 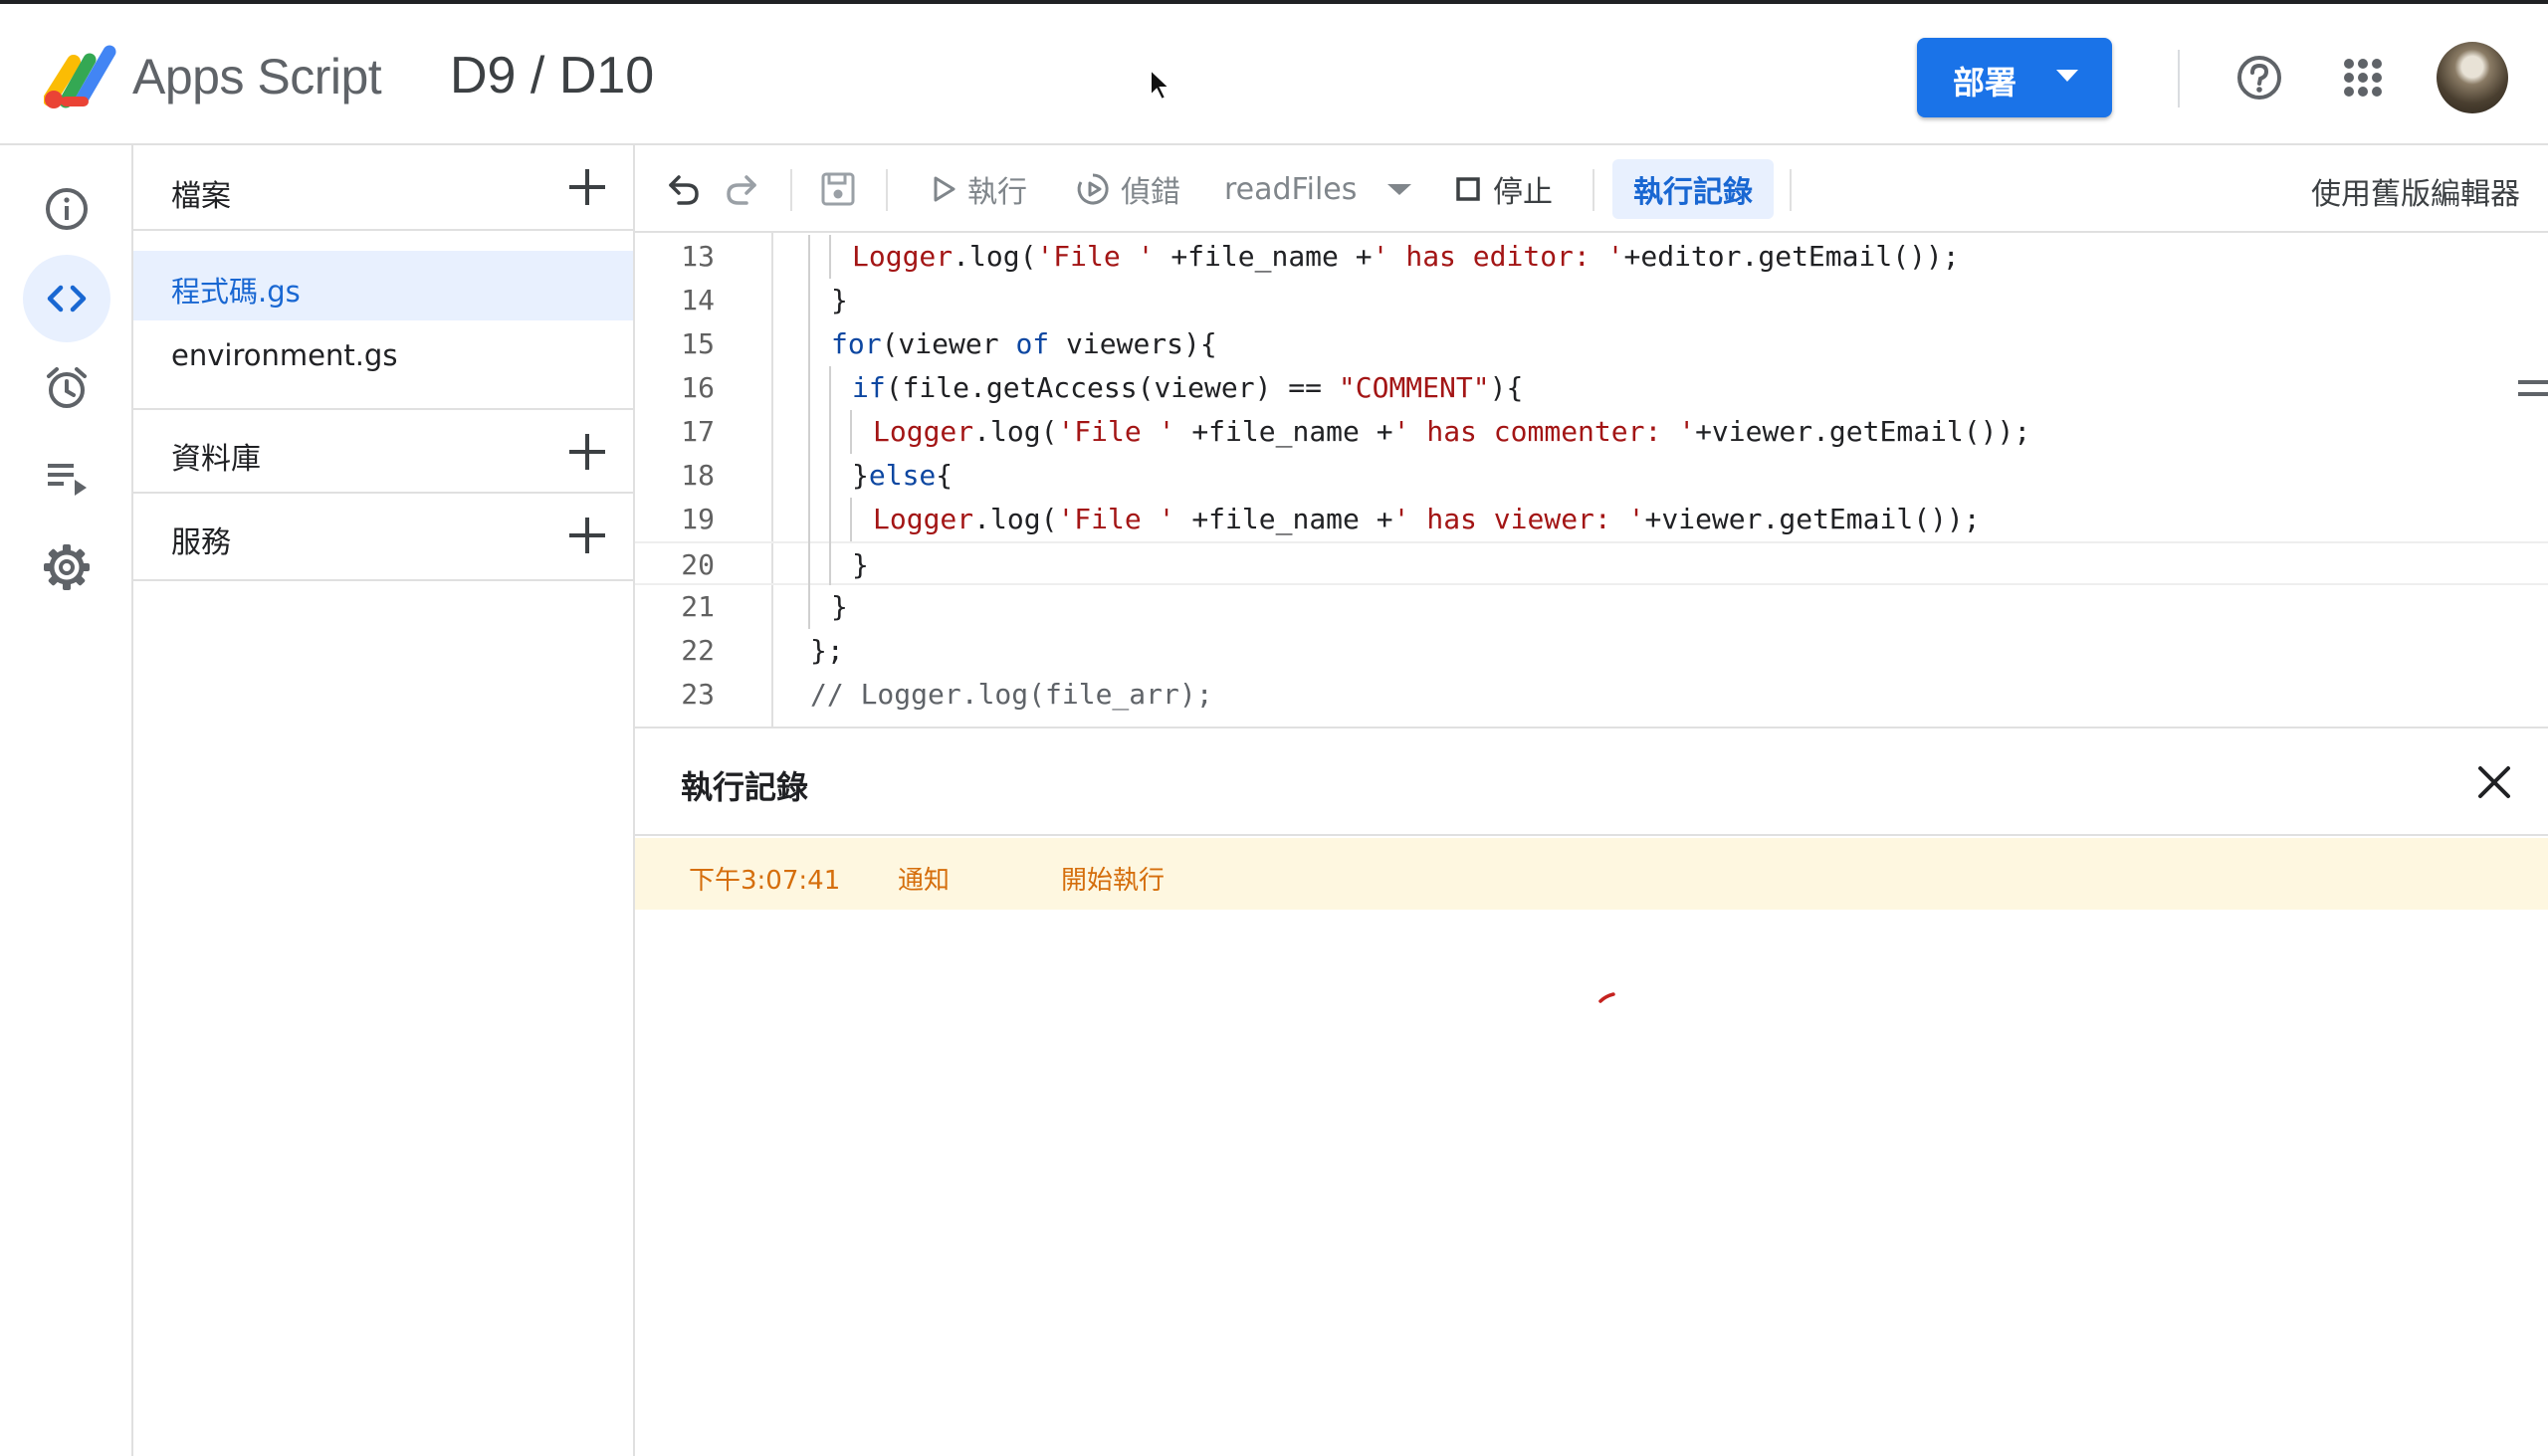 What do you see at coordinates (1693, 192) in the screenshot?
I see `execution-log-label: 執行記錄` at bounding box center [1693, 192].